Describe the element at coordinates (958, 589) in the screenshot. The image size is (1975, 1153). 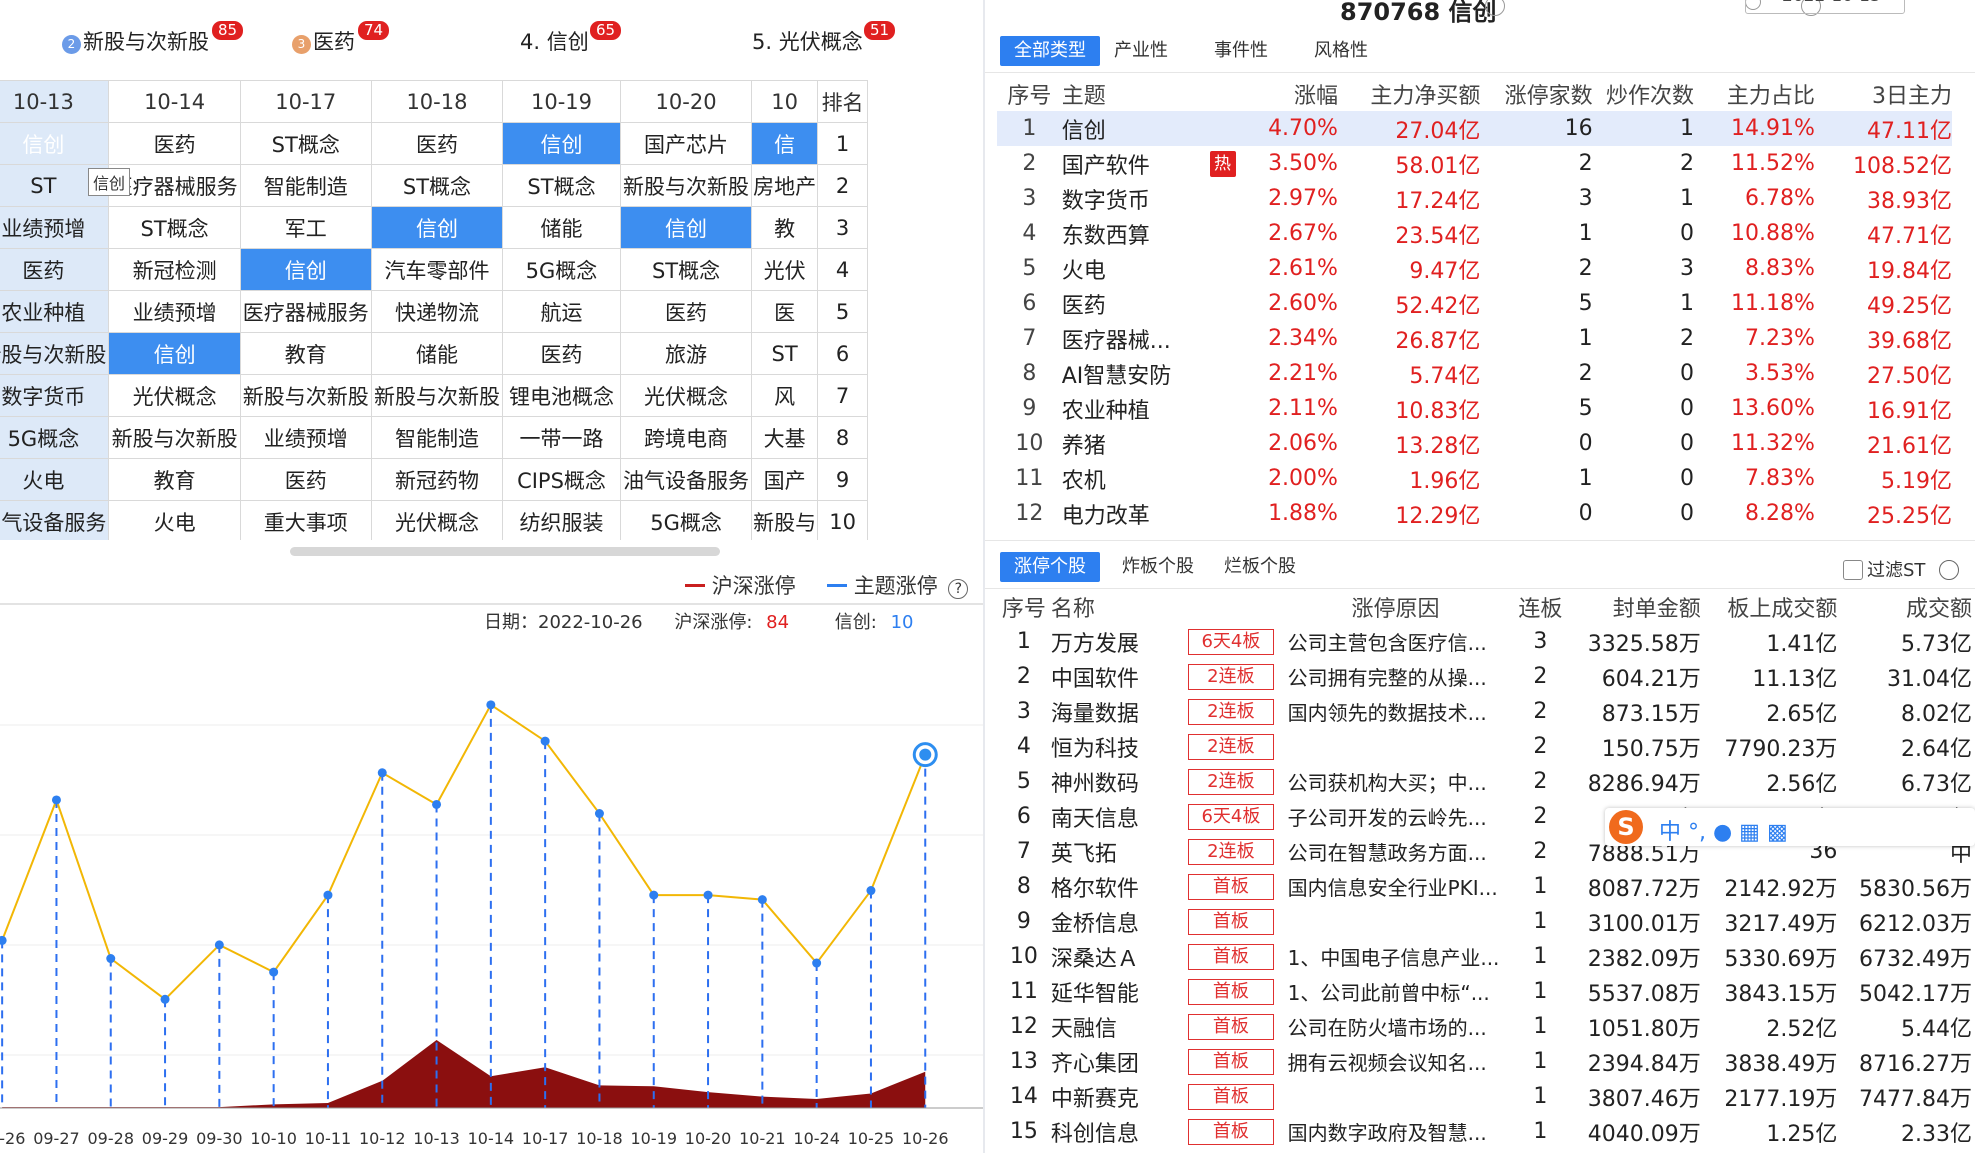
I see `help-icon: ?` at that location.